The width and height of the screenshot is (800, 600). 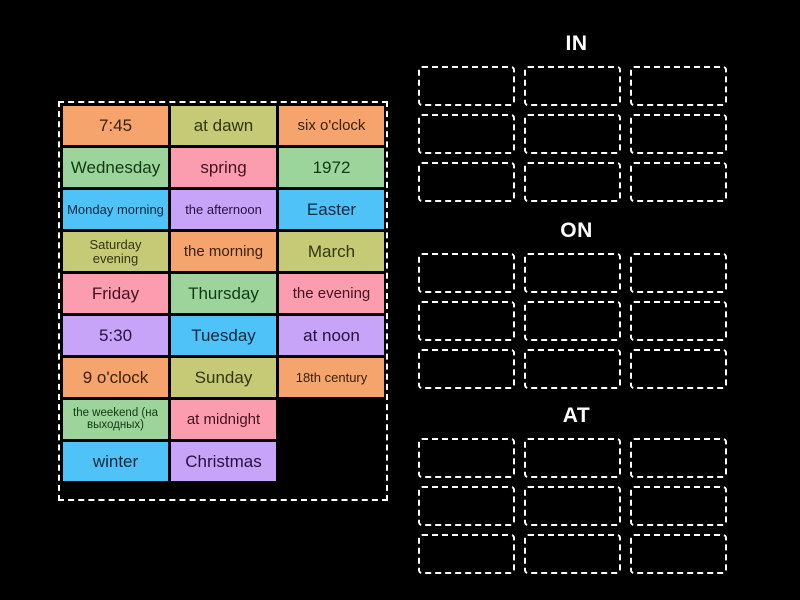 I want to click on word-tile: the afternoon, so click(x=223, y=209).